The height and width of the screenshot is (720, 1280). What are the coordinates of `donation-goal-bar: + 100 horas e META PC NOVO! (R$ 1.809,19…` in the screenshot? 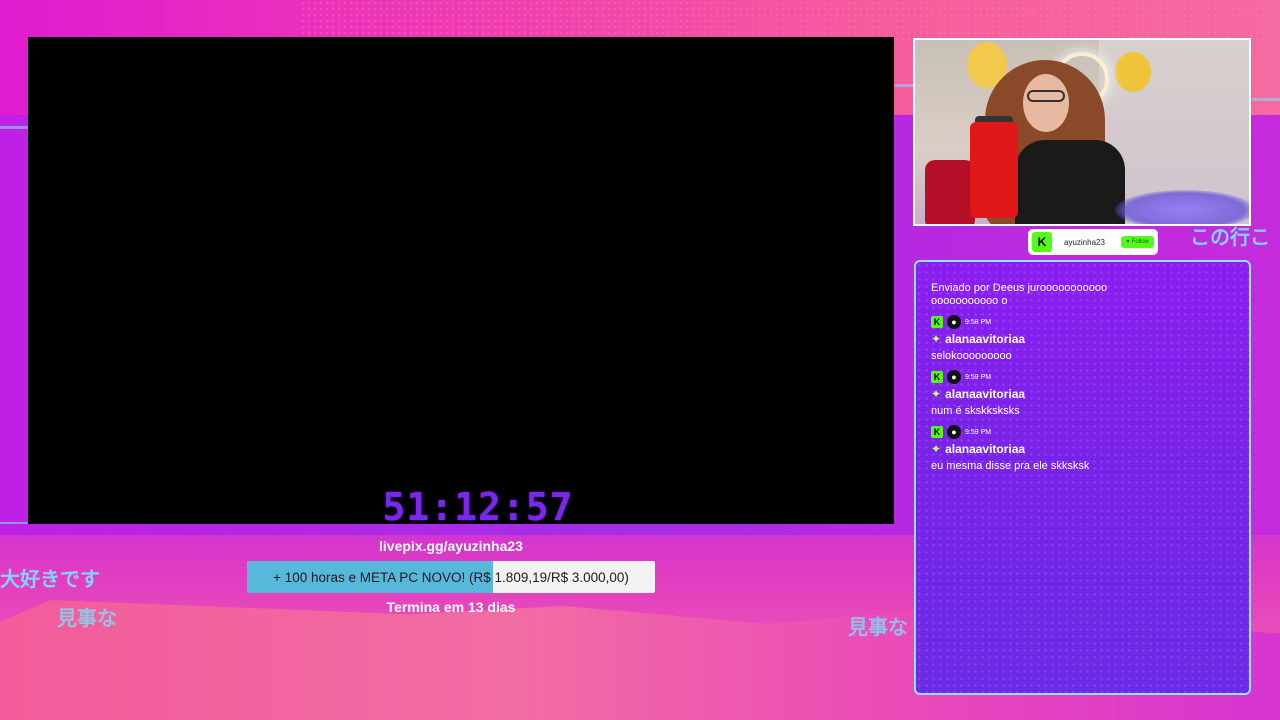 It's located at (451, 577).